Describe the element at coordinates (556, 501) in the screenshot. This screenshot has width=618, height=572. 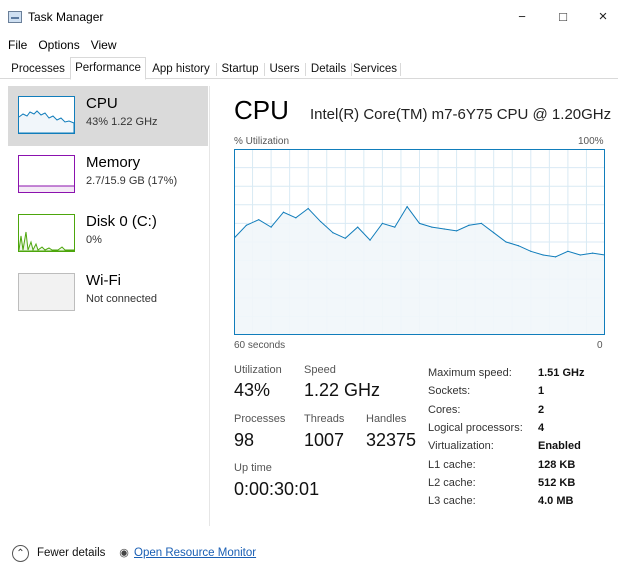
I see `spec-value: 4.0 MB` at that location.